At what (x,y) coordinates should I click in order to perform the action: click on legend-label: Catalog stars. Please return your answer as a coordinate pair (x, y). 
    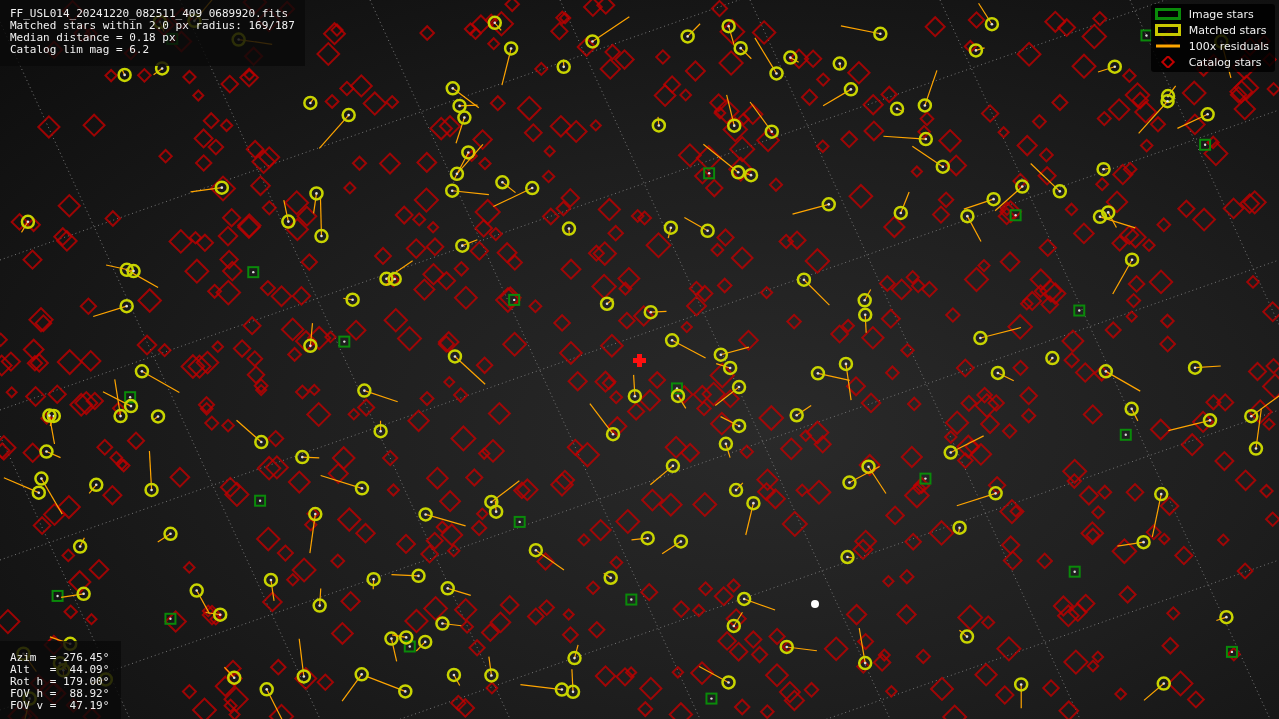
    Looking at the image, I should click on (1225, 62).